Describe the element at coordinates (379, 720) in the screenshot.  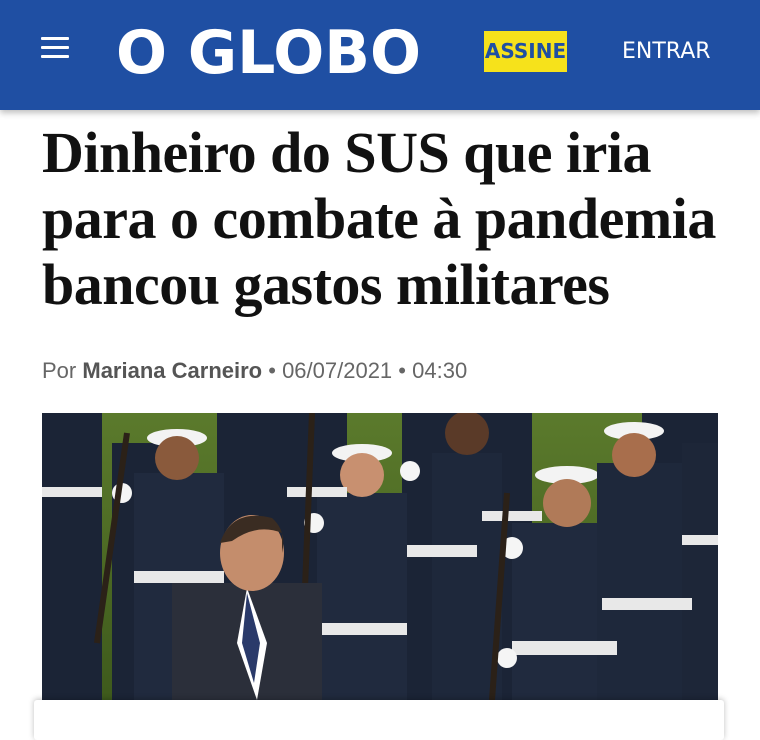
I see `content-card` at that location.